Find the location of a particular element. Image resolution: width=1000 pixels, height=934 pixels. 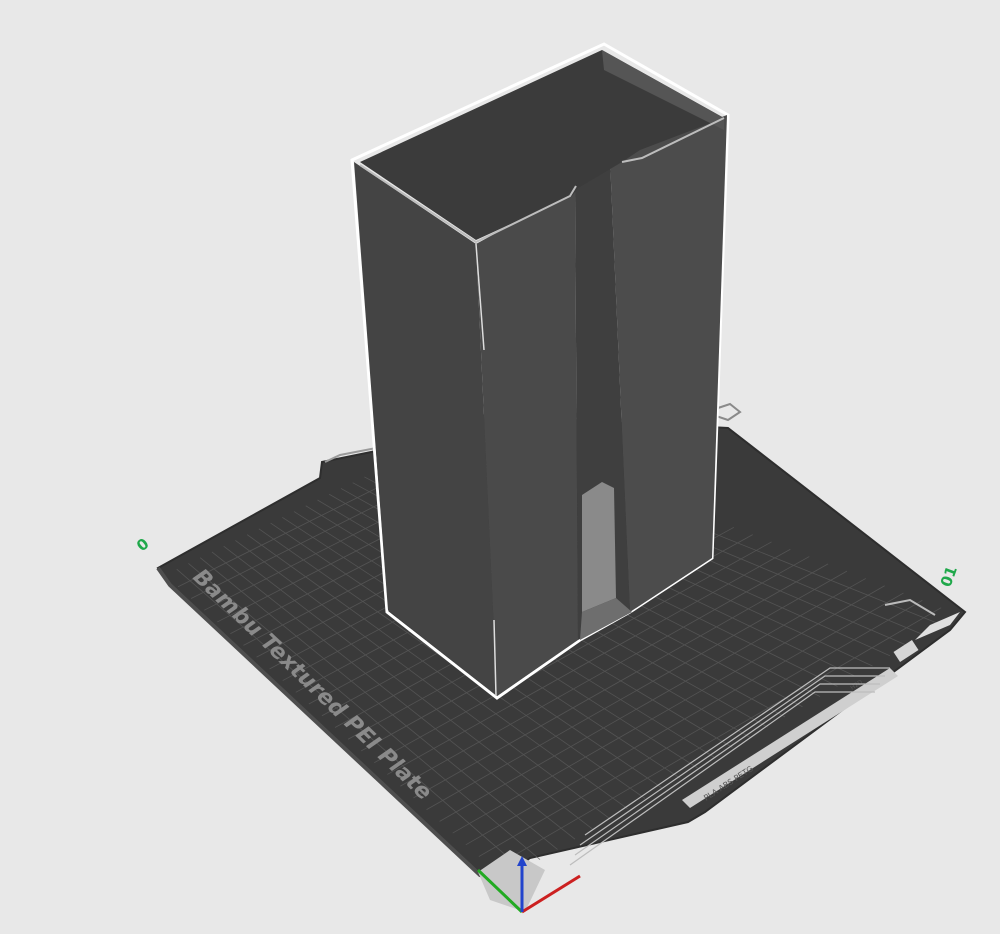

axis-label-origin-left: 0 is located at coordinates (143, 545).